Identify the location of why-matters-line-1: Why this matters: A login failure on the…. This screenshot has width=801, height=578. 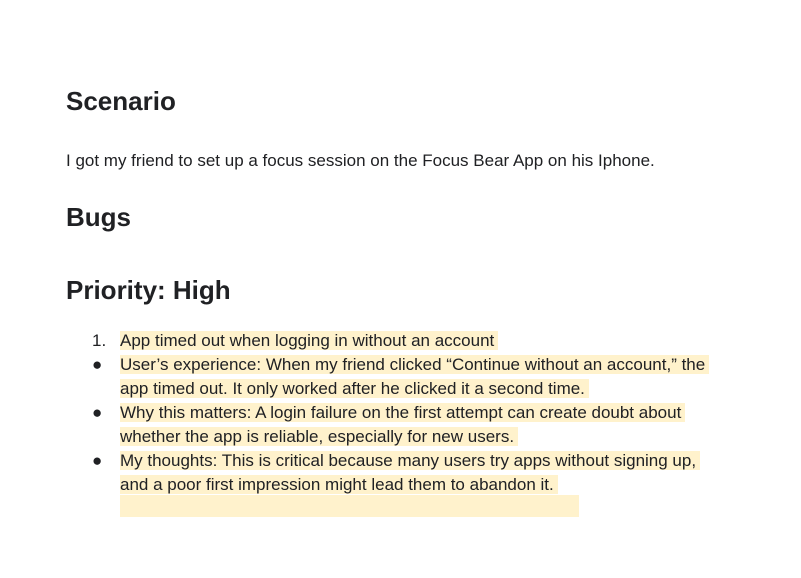
(403, 412).